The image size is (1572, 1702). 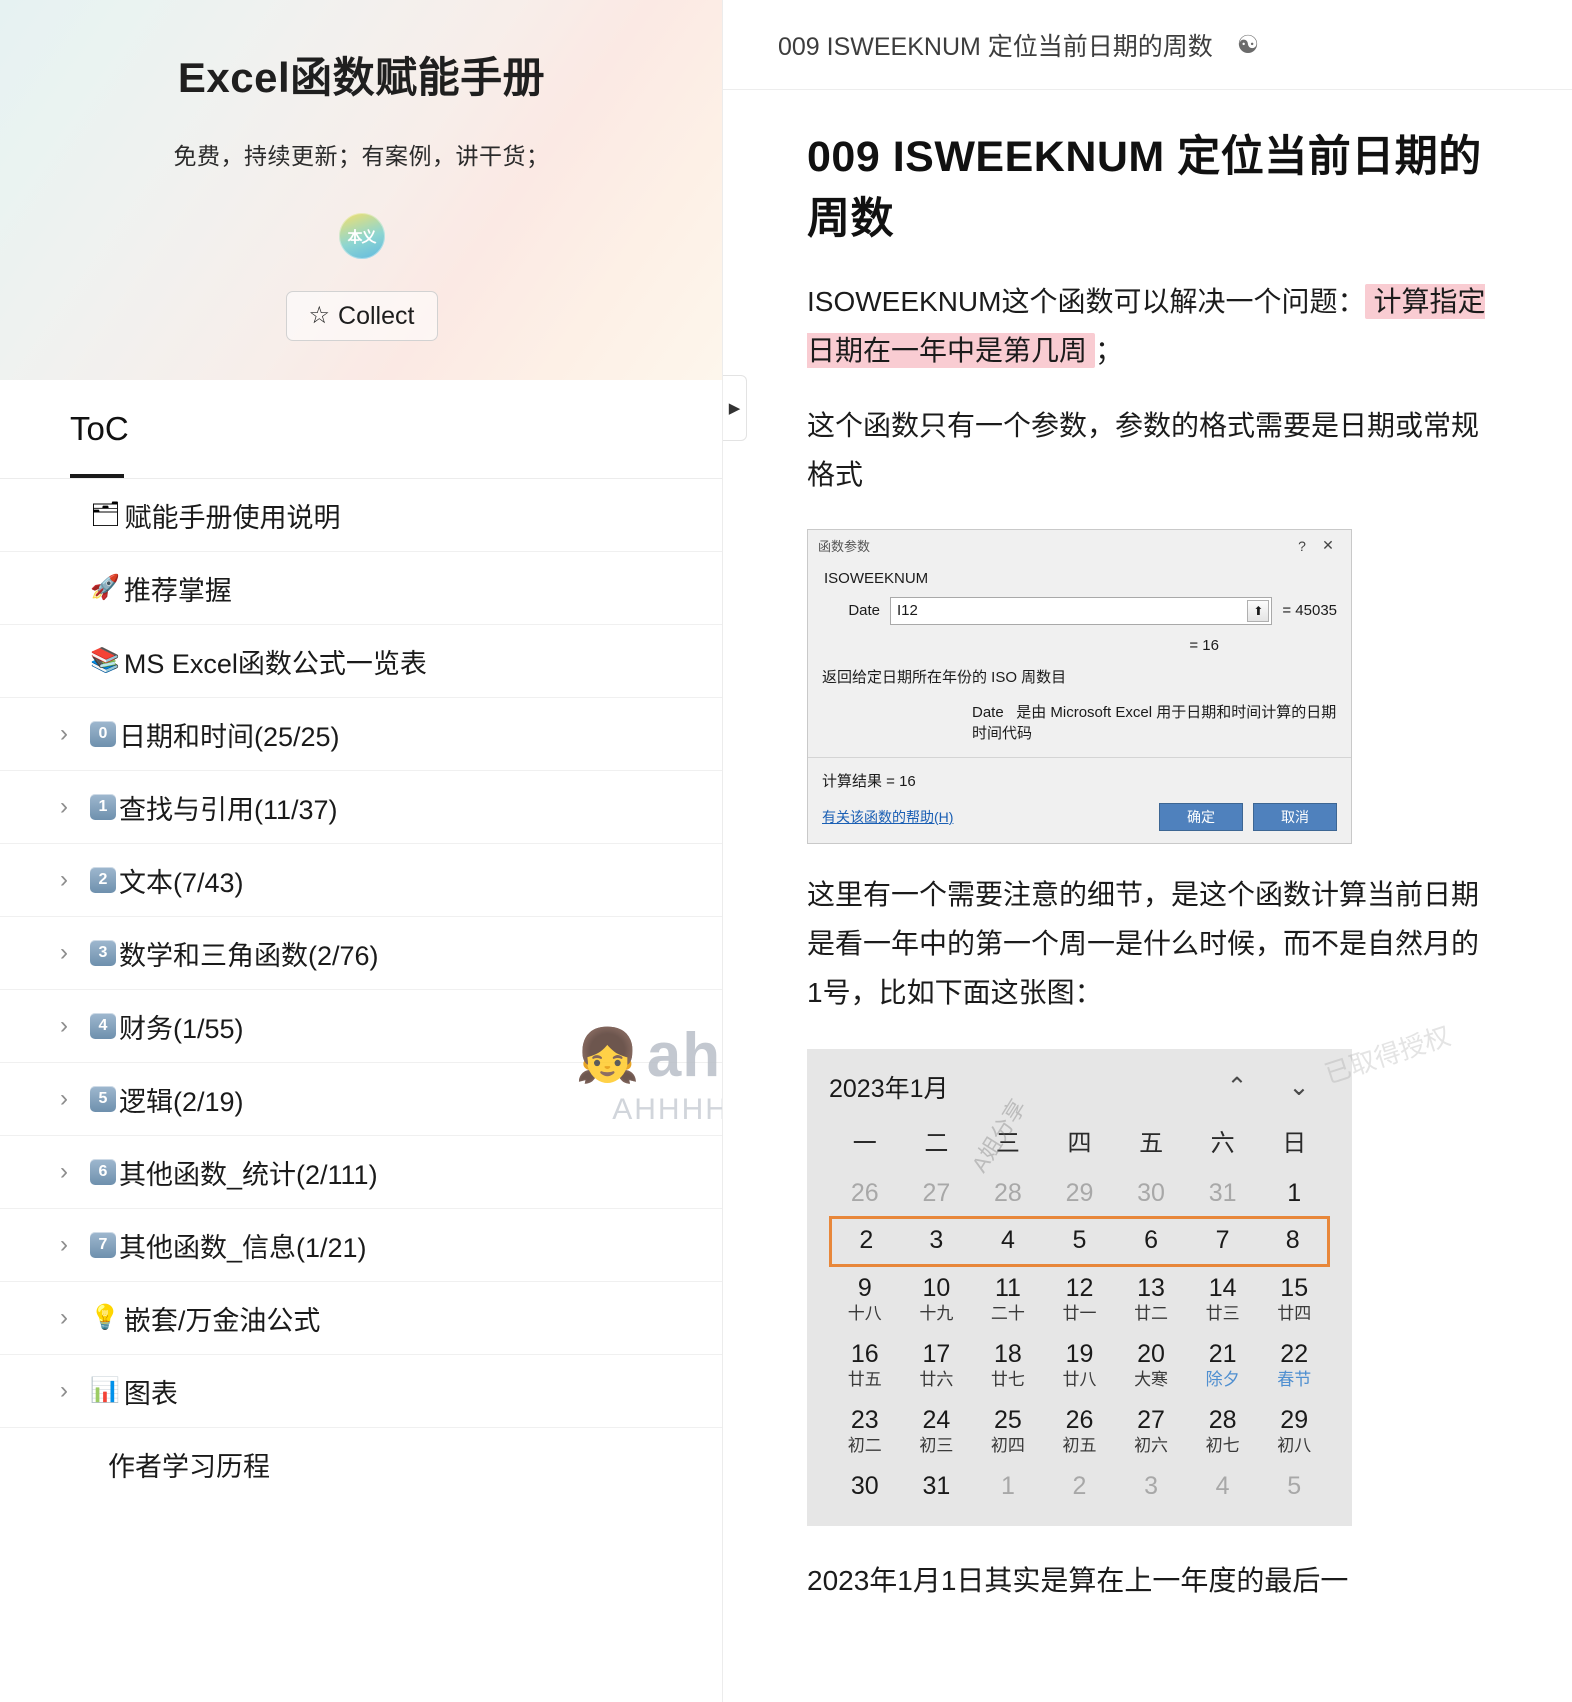 What do you see at coordinates (1294, 1300) in the screenshot?
I see `calendar-day-cell: 15 廿四` at bounding box center [1294, 1300].